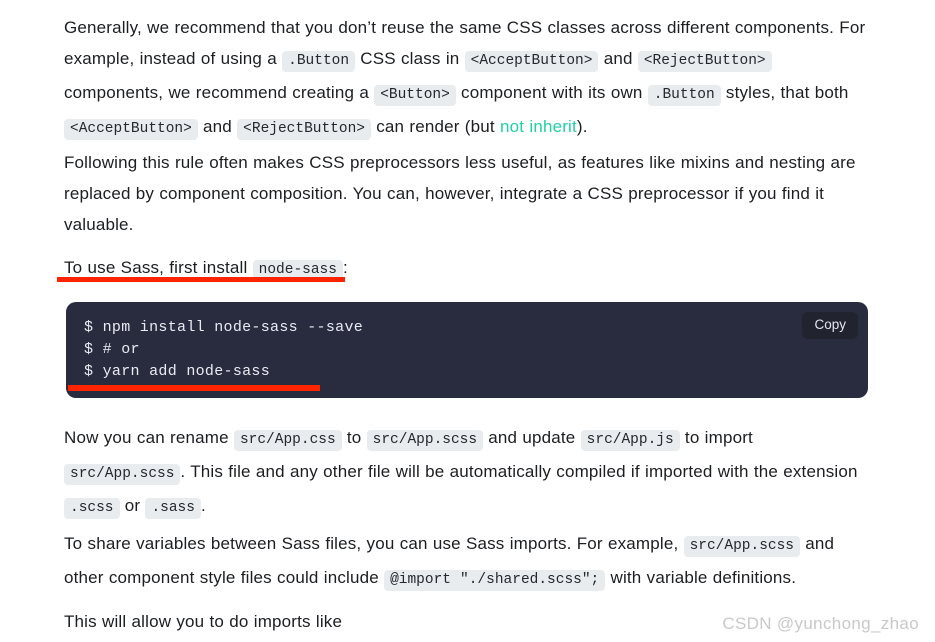  What do you see at coordinates (92, 508) in the screenshot?
I see `inline-code-scss-ext: .scss` at bounding box center [92, 508].